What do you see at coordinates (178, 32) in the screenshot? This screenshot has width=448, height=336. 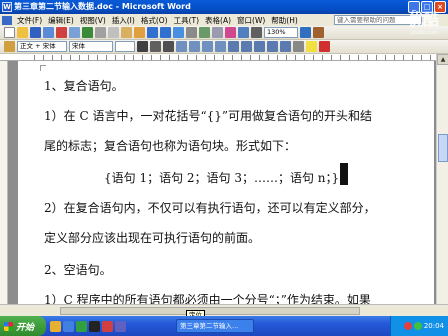 I see `hyperlink-icon` at bounding box center [178, 32].